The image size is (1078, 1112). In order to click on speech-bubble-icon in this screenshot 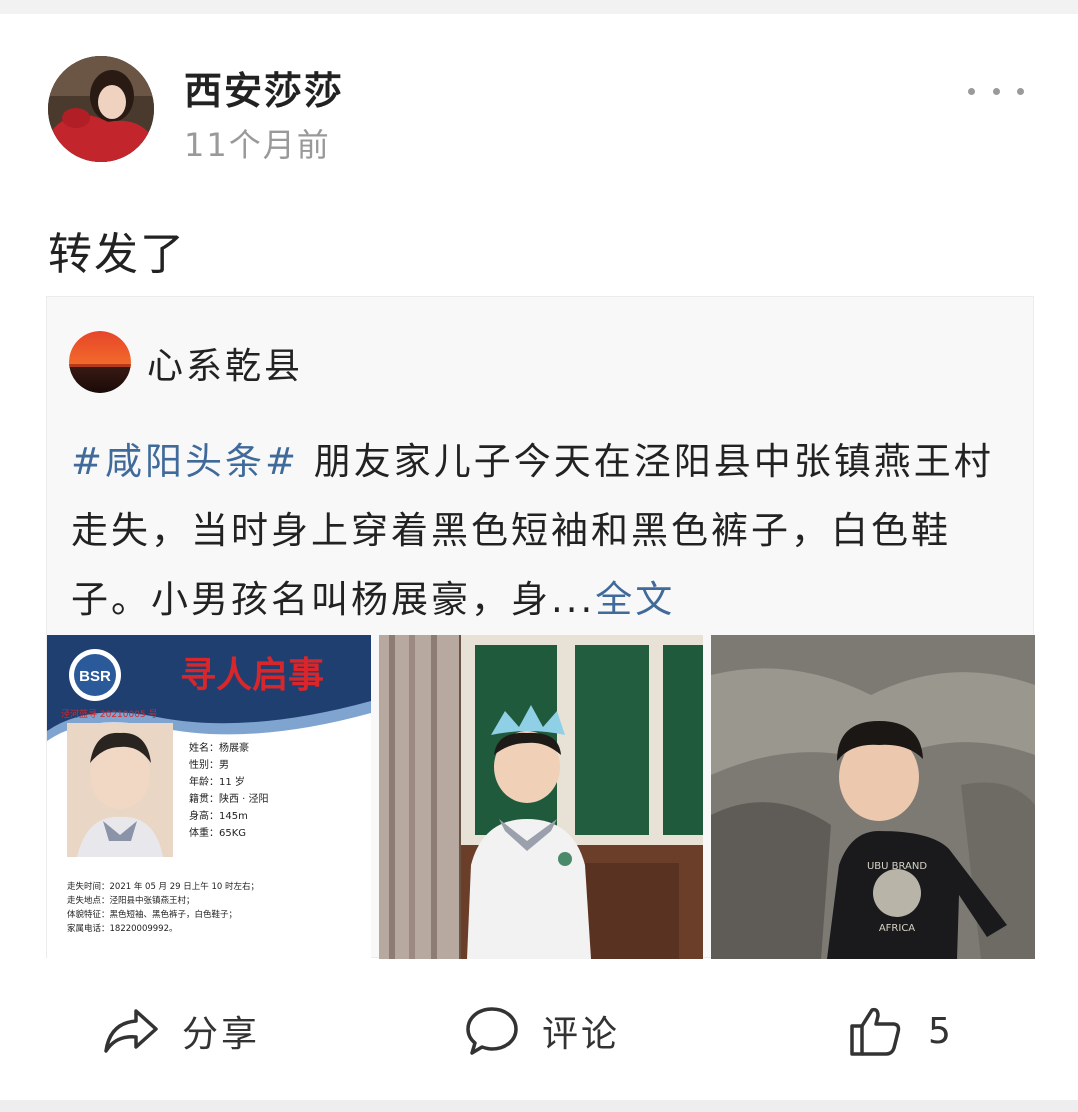, I will do `click(492, 1031)`.